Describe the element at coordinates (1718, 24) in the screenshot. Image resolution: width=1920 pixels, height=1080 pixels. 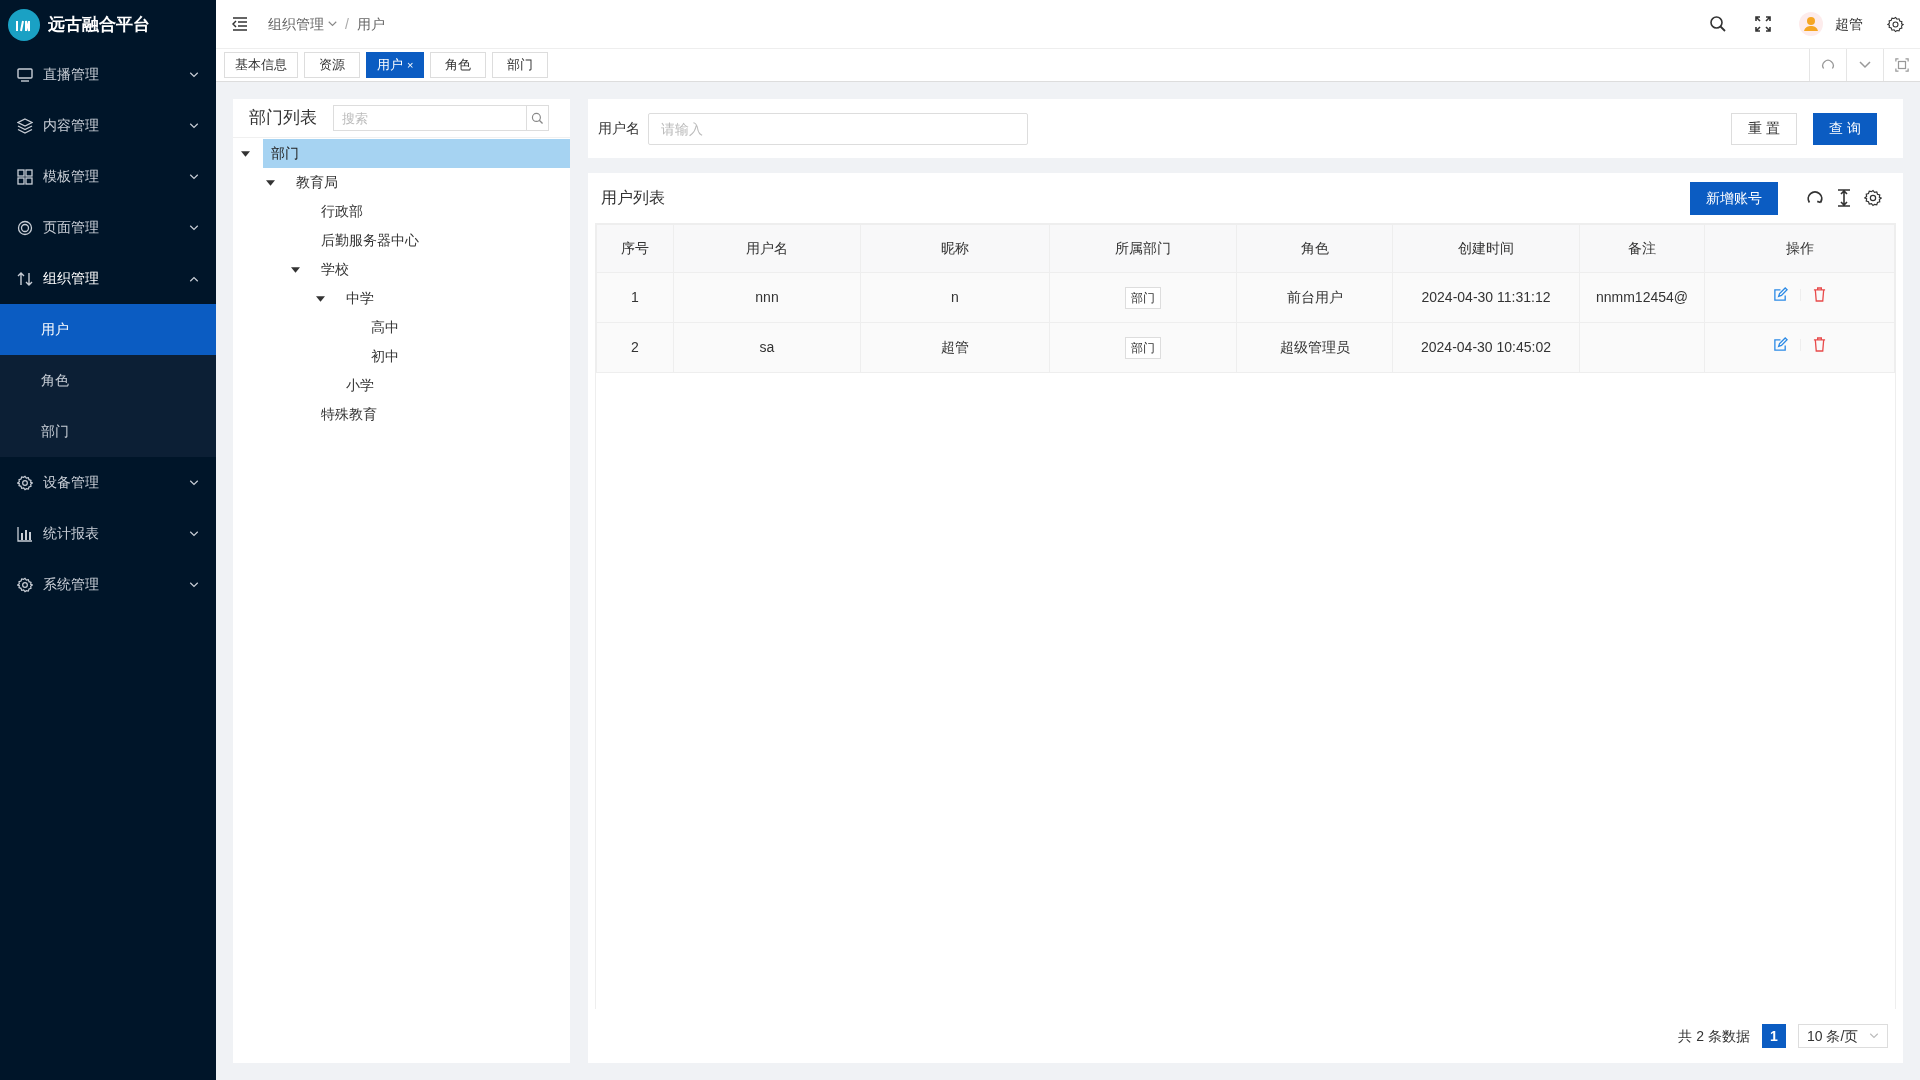
I see `search-icon` at that location.